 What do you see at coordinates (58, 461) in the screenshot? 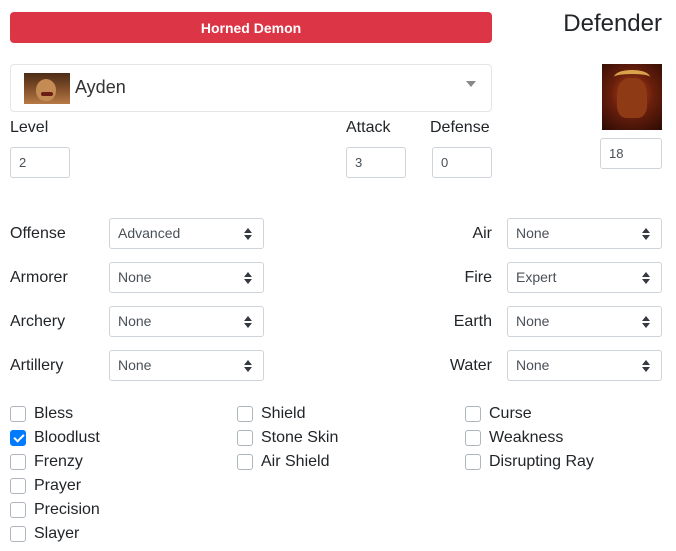
I see `spell-label: Frenzy` at bounding box center [58, 461].